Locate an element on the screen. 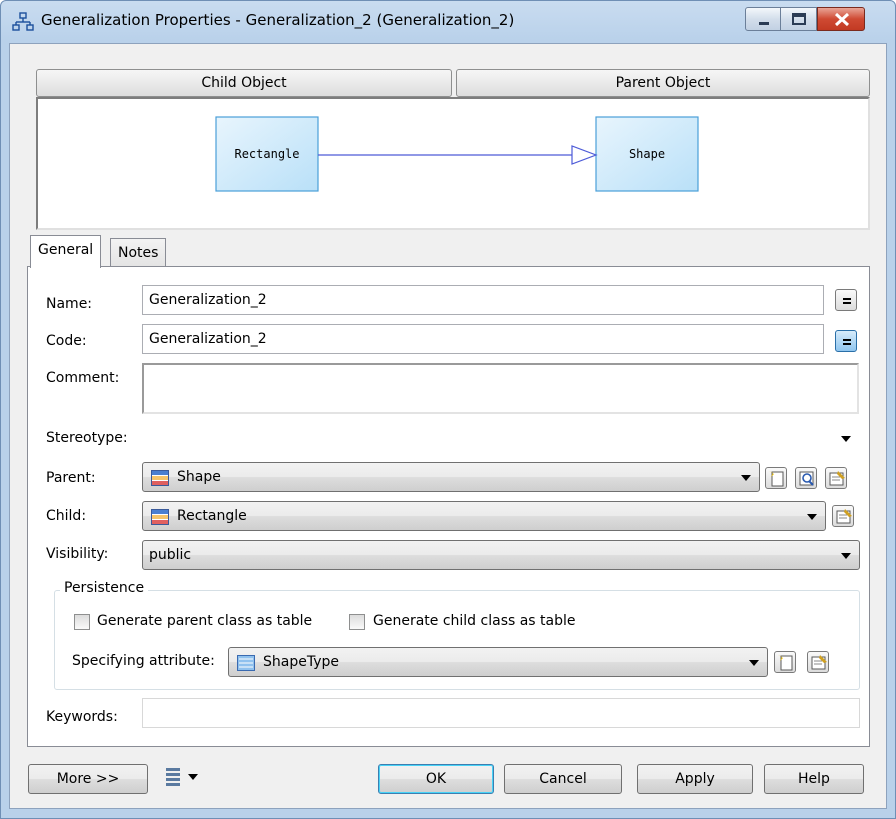  code-label: Code: is located at coordinates (66, 341).